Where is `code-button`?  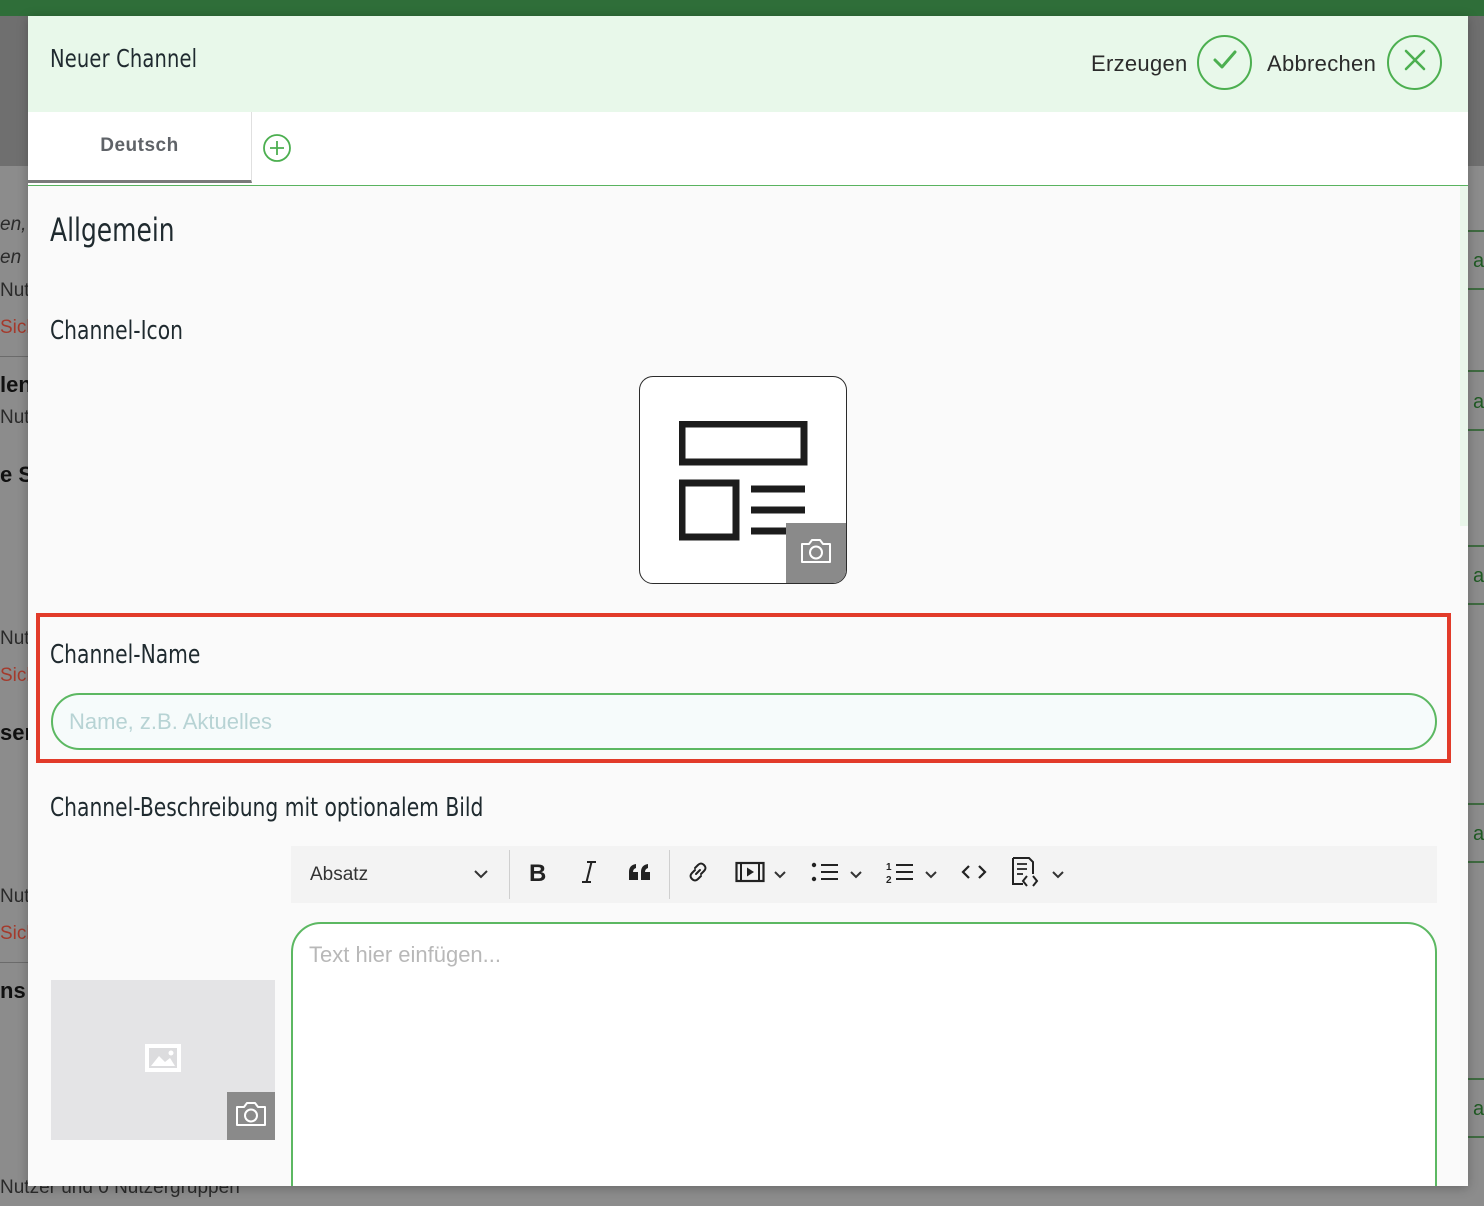 code-button is located at coordinates (974, 874).